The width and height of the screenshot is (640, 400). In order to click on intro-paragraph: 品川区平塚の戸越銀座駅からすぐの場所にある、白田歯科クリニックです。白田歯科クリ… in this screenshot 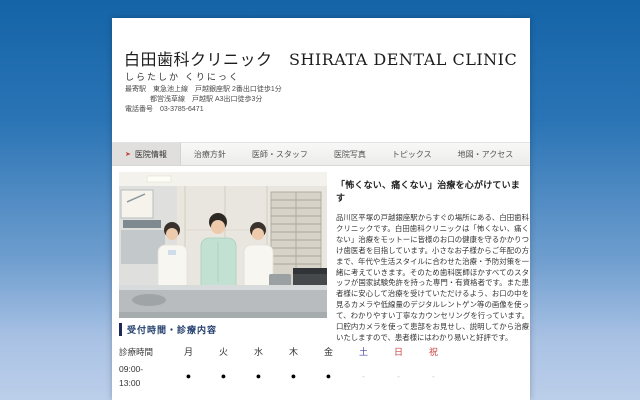, I will do `click(432, 277)`.